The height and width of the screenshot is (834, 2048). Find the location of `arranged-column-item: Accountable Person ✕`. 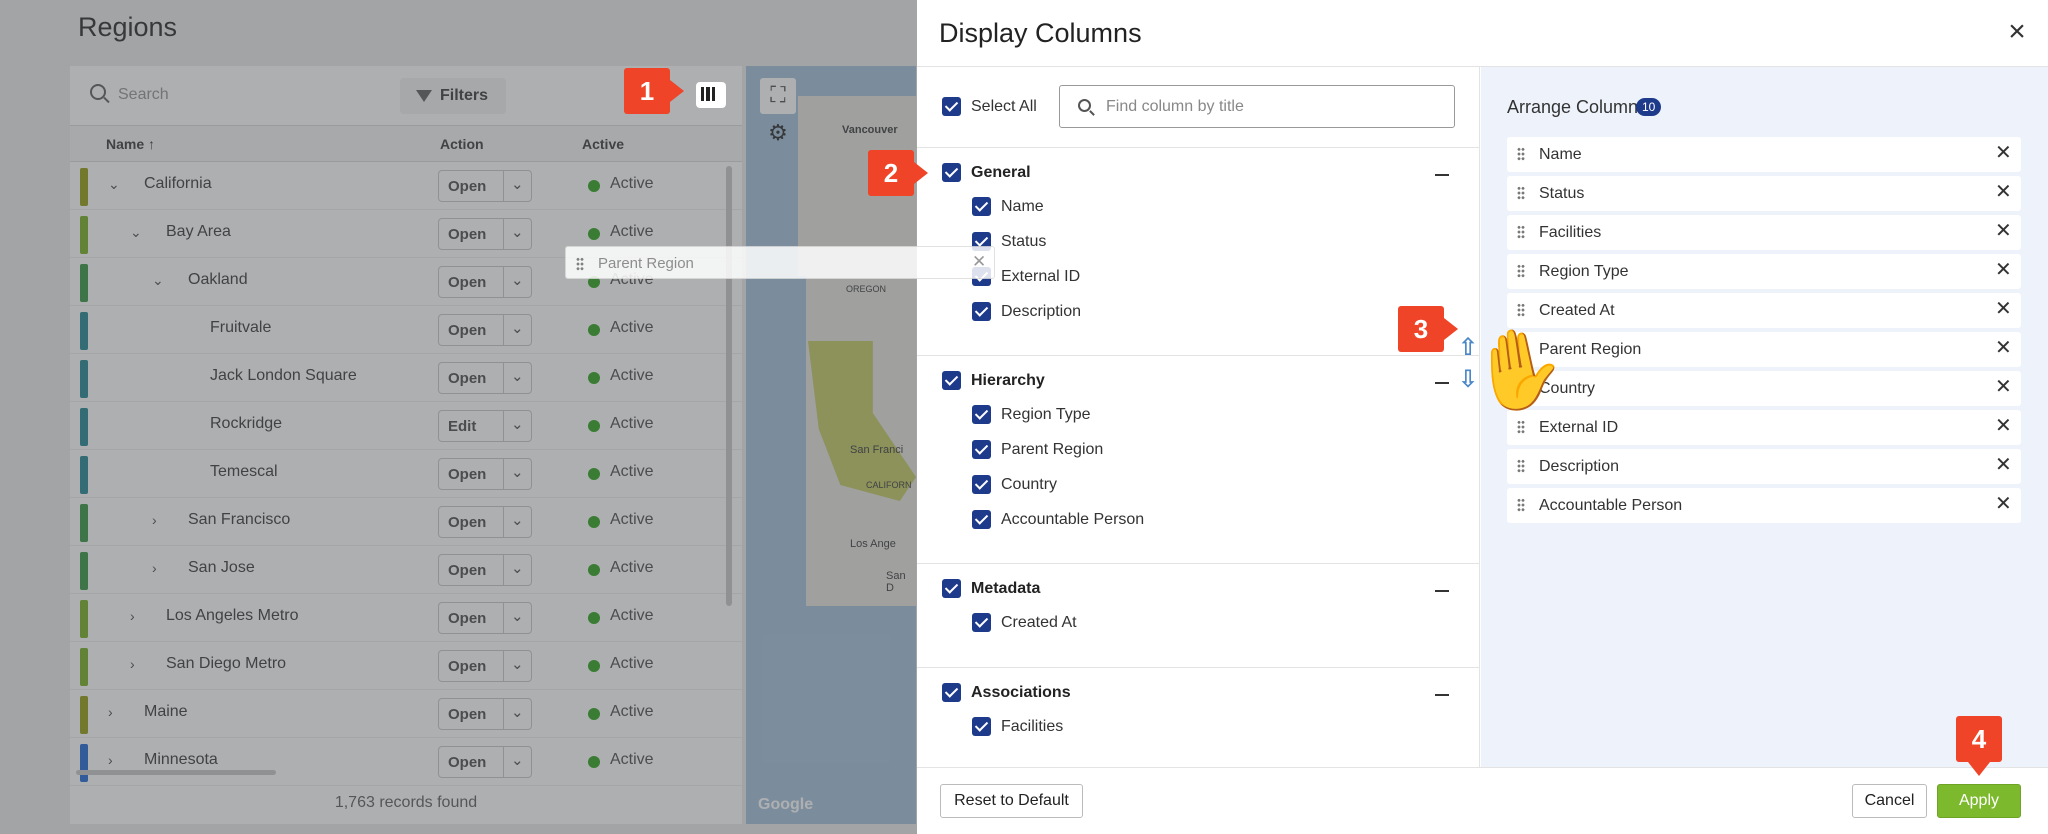

arranged-column-item: Accountable Person ✕ is located at coordinates (1764, 505).